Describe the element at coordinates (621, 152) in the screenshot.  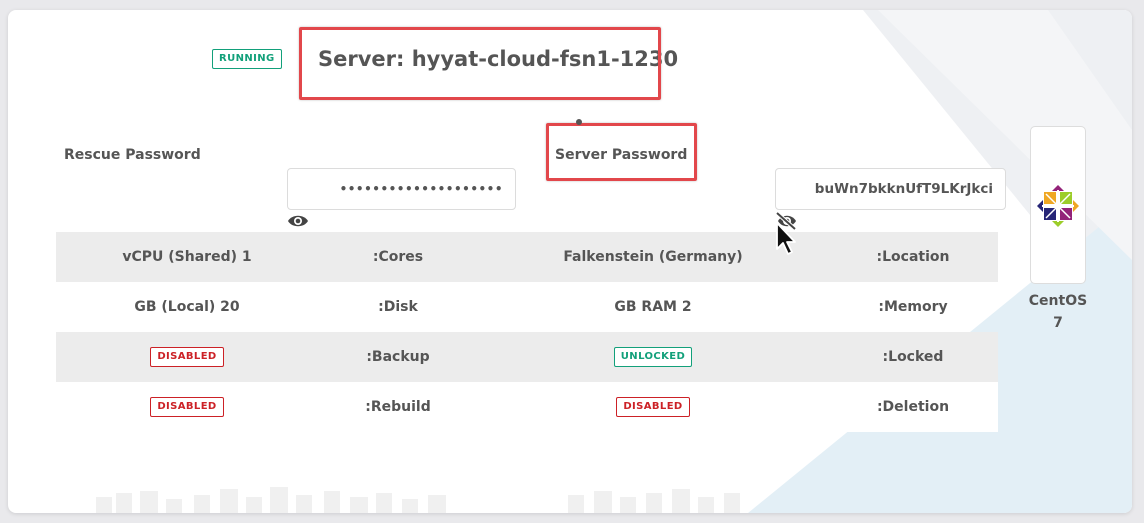
I see `server-password-highlight-box` at that location.